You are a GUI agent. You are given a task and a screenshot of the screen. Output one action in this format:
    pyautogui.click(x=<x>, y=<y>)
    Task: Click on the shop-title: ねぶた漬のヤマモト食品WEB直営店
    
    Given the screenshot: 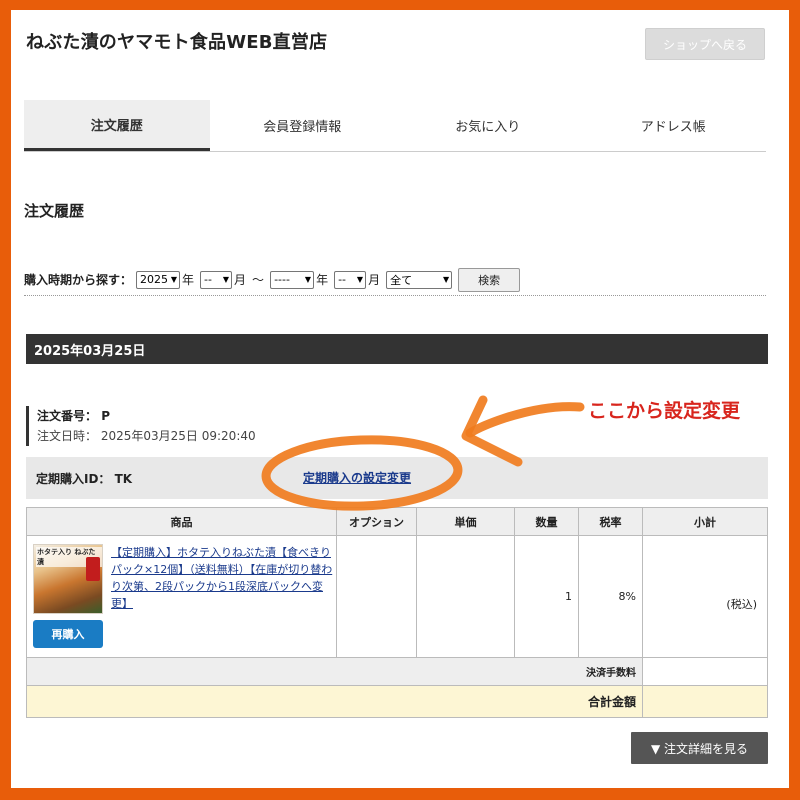 What is the action you would take?
    pyautogui.click(x=177, y=42)
    